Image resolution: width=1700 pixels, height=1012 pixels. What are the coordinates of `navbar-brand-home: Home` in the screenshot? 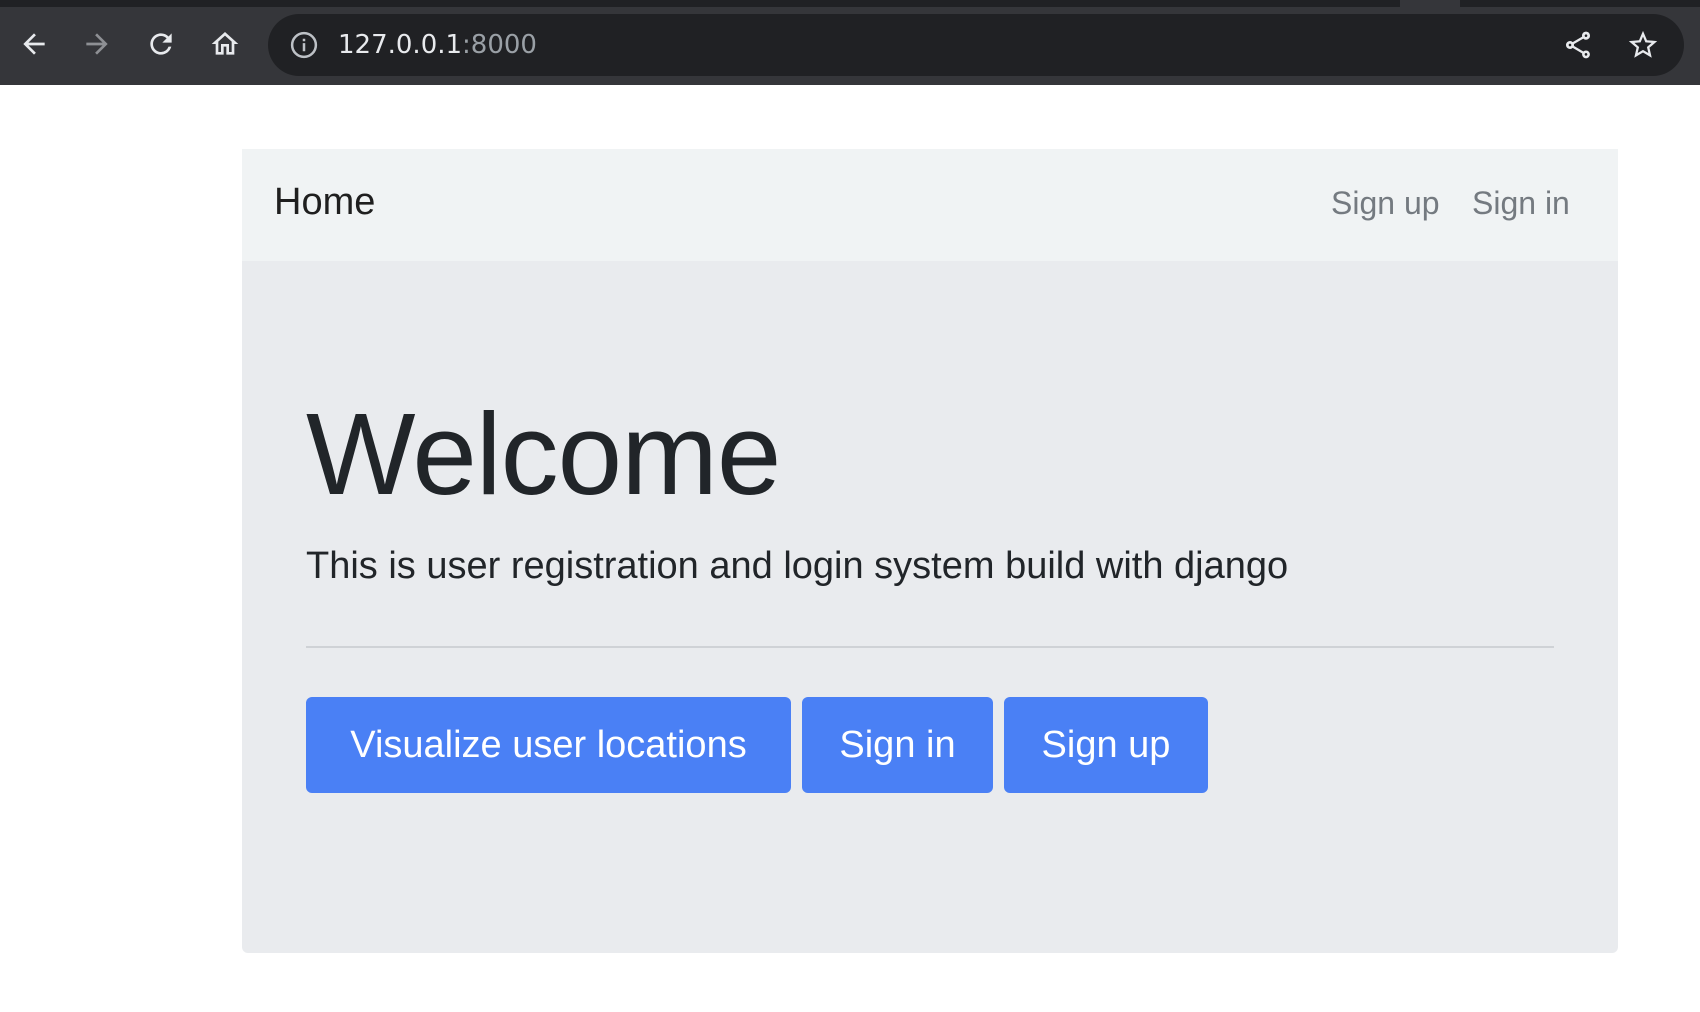 It's located at (324, 202).